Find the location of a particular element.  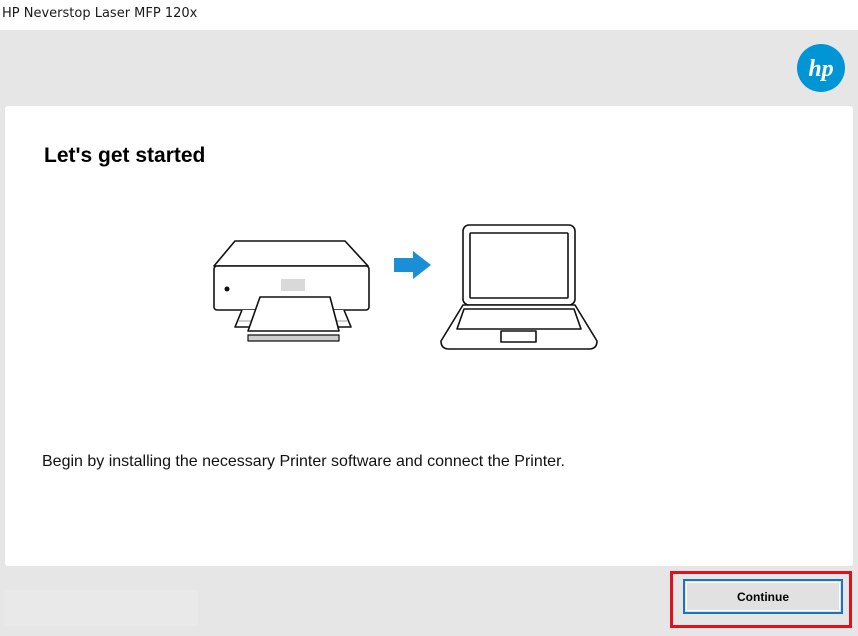

footer-left-area is located at coordinates (101, 608).